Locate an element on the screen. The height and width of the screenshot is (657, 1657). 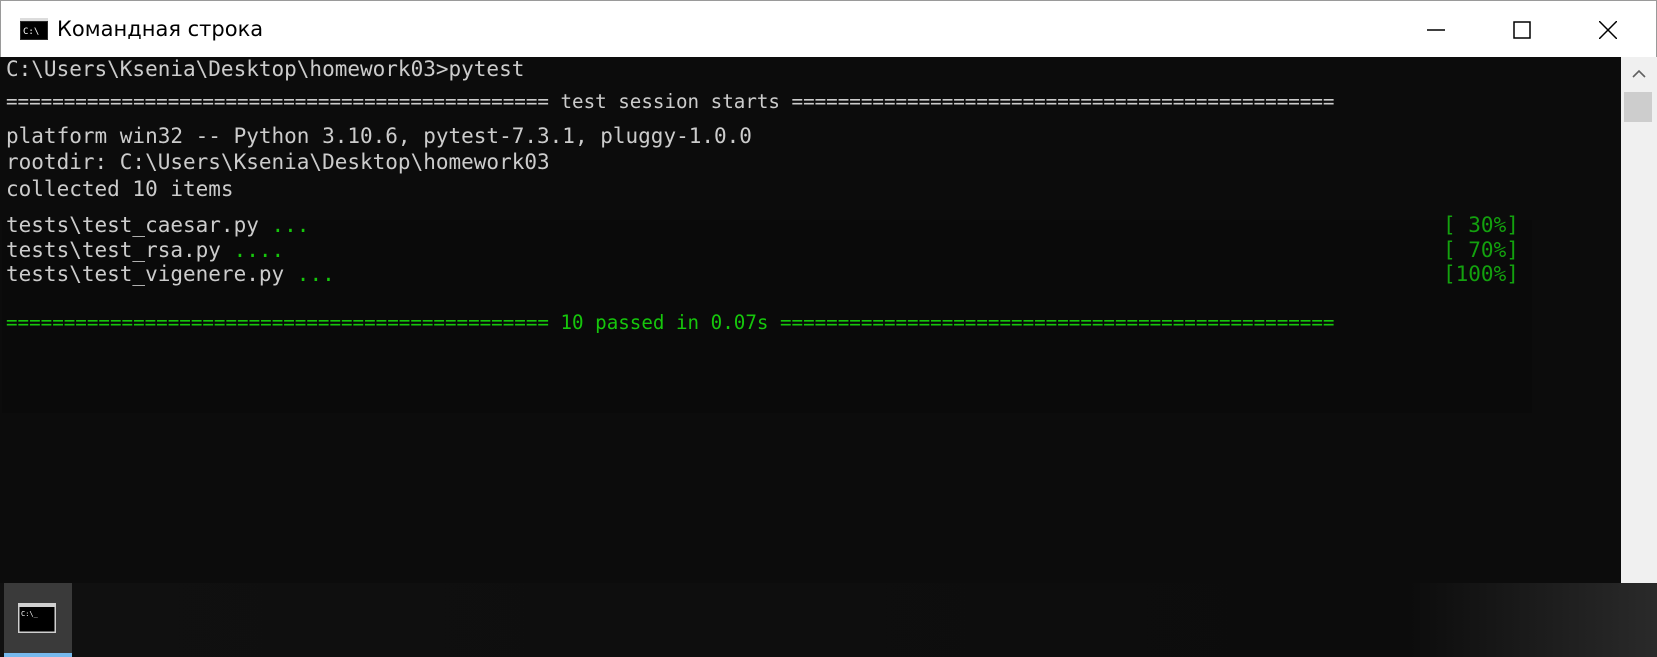
cmd-icon: C:\ is located at coordinates (34, 29).